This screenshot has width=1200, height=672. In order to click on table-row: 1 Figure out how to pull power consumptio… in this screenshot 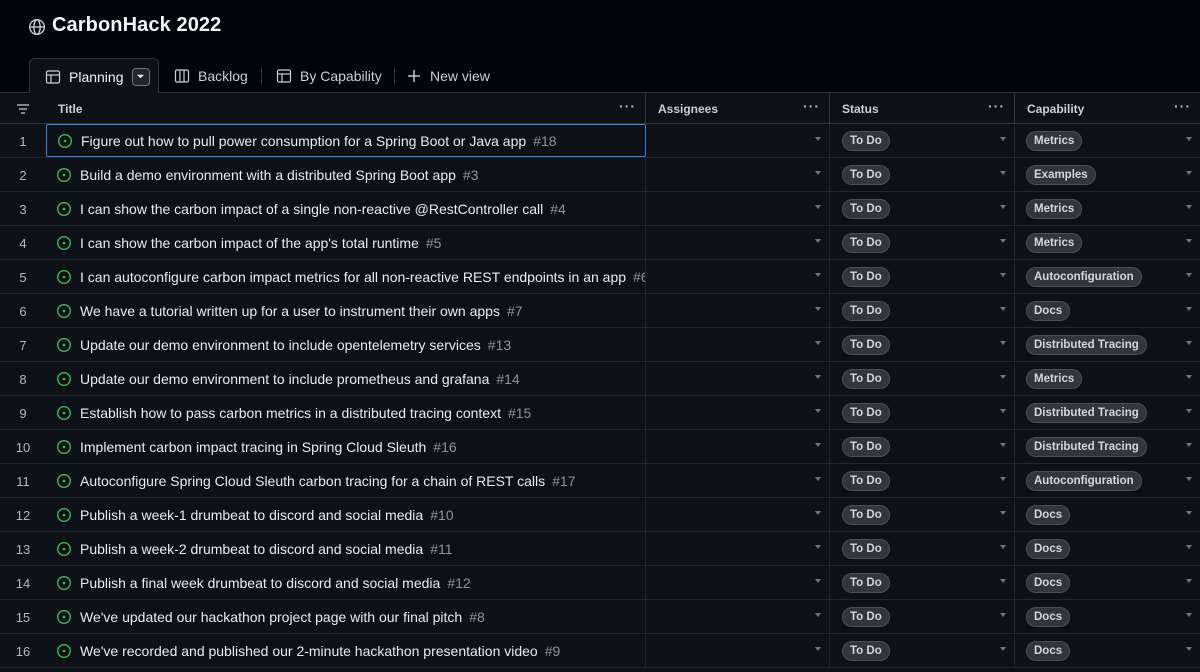, I will do `click(600, 141)`.